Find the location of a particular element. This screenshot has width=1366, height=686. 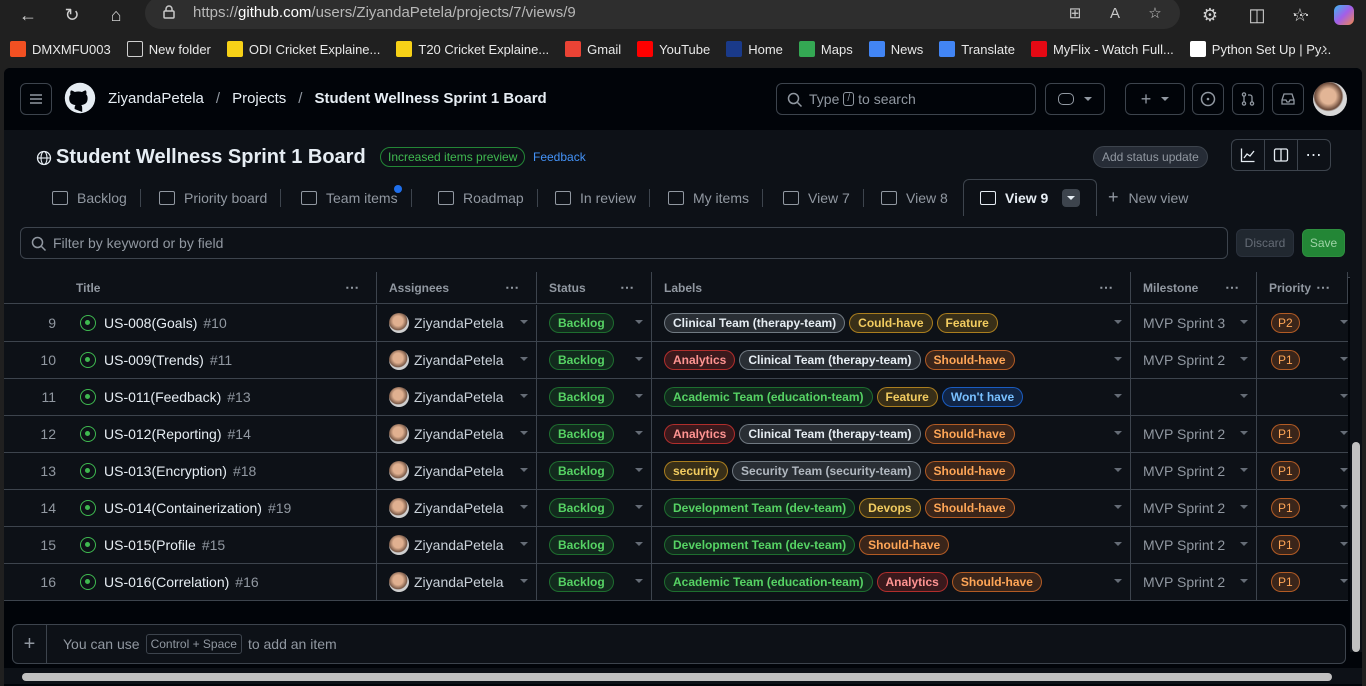

view-options-chevron-icon is located at coordinates (1071, 198).